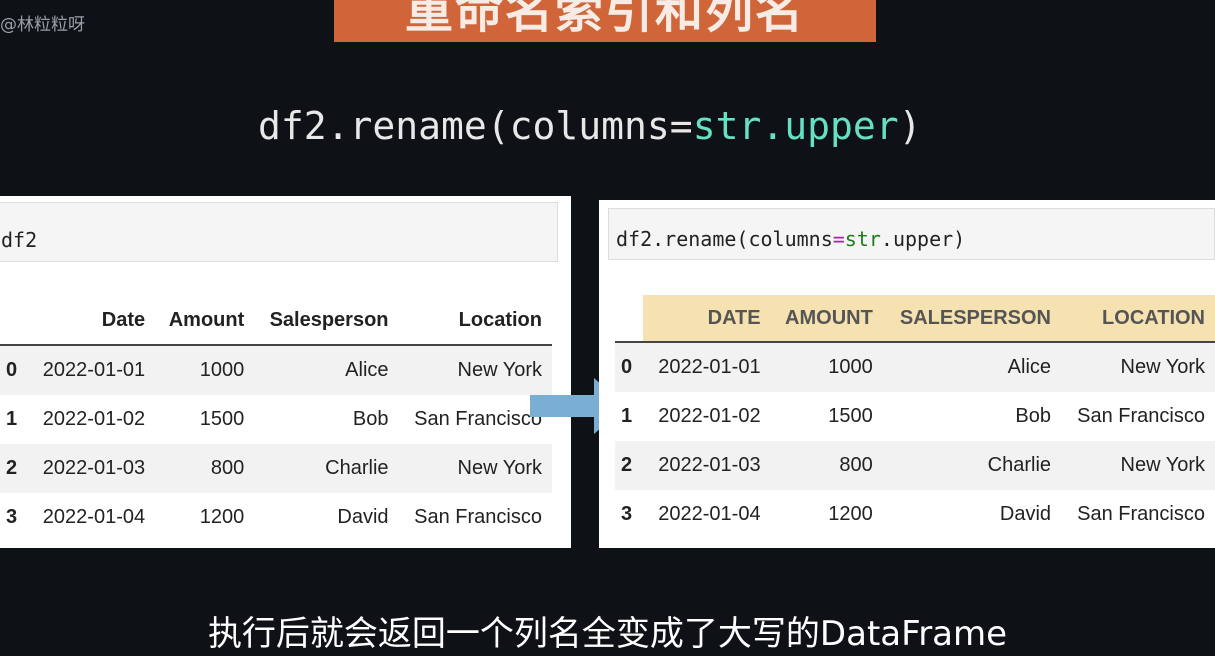 The width and height of the screenshot is (1215, 656). Describe the element at coordinates (279, 232) in the screenshot. I see `left-code-cell: df2` at that location.